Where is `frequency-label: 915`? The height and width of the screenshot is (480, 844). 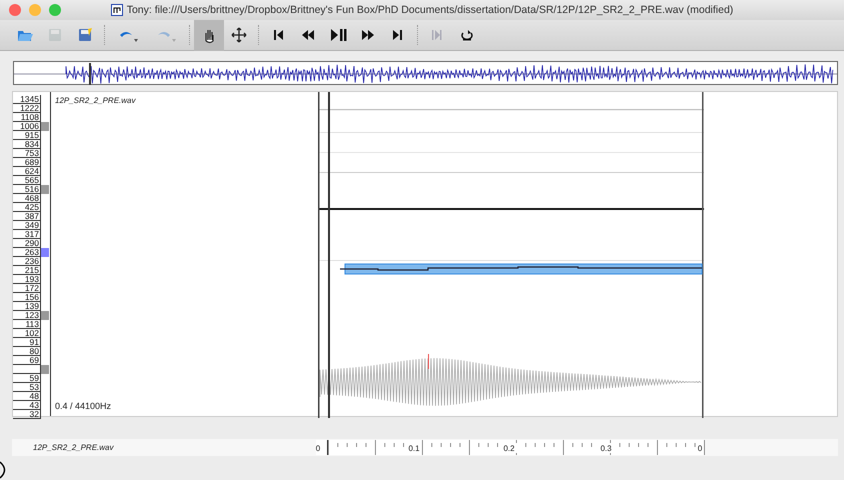 frequency-label: 915 is located at coordinates (26, 135).